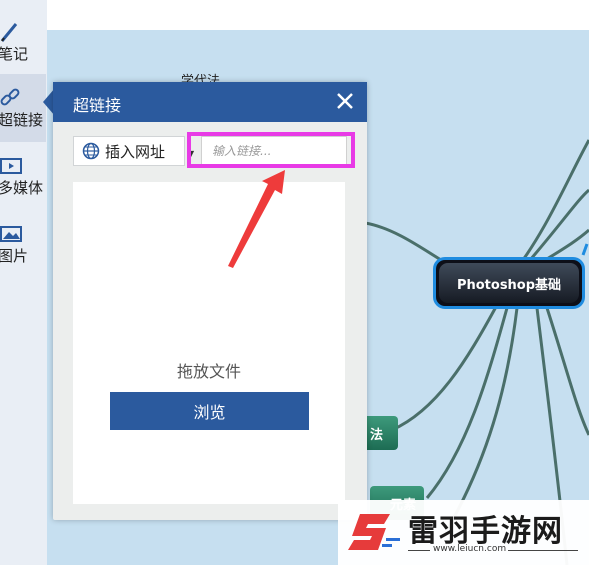  I want to click on sidebar-item-image: 图片, so click(23, 244).